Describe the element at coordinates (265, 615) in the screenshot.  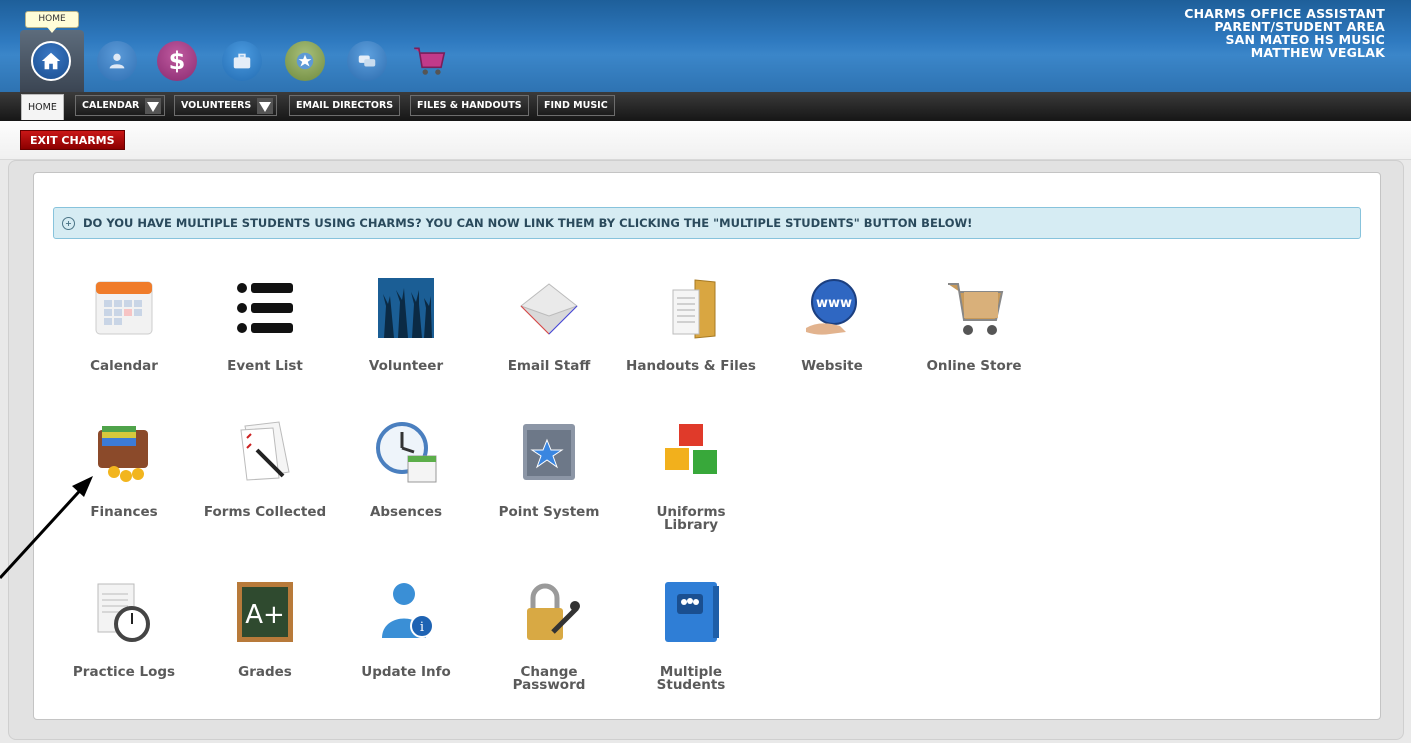
I see `grade-text: A+` at that location.